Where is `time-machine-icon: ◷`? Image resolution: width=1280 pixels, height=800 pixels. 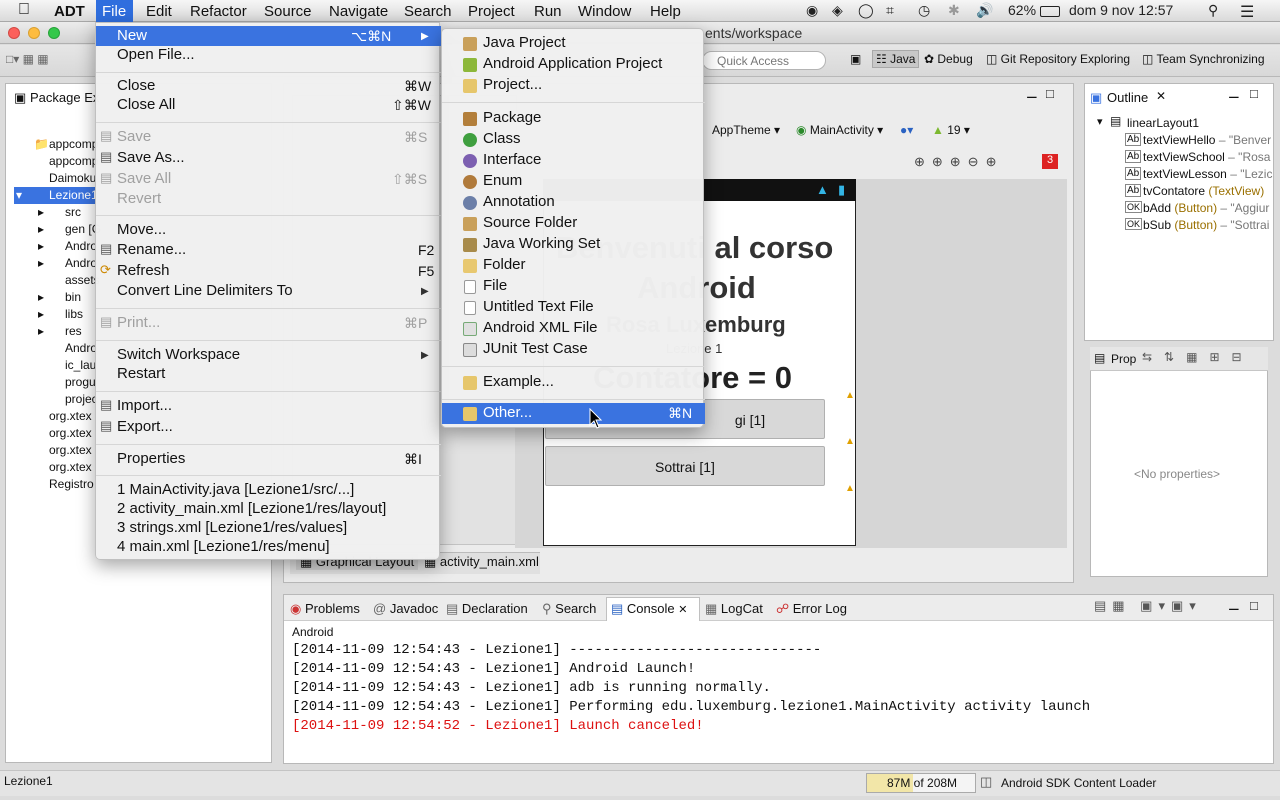
time-machine-icon: ◷ is located at coordinates (924, 10).